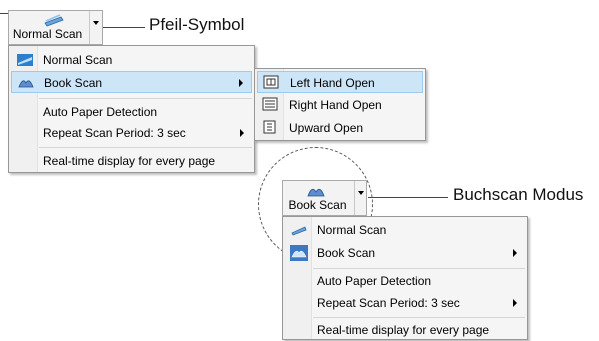 This screenshot has width=599, height=341. Describe the element at coordinates (408, 197) in the screenshot. I see `pointer-line-book-mode` at that location.